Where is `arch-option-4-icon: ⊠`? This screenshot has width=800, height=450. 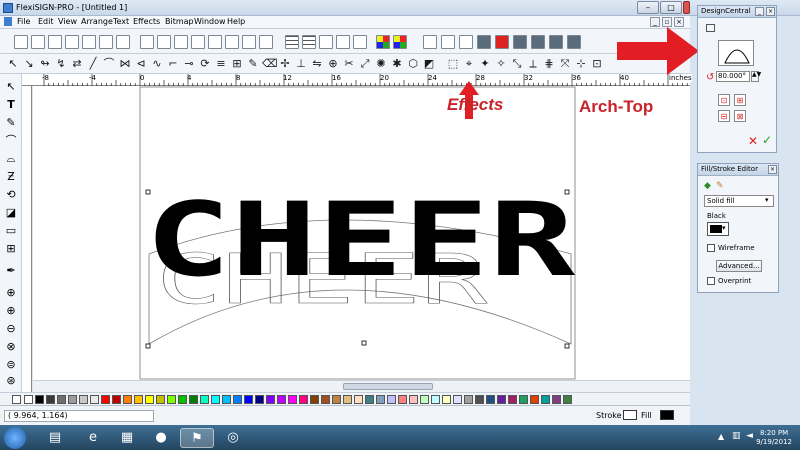 arch-option-4-icon: ⊠ is located at coordinates (740, 116).